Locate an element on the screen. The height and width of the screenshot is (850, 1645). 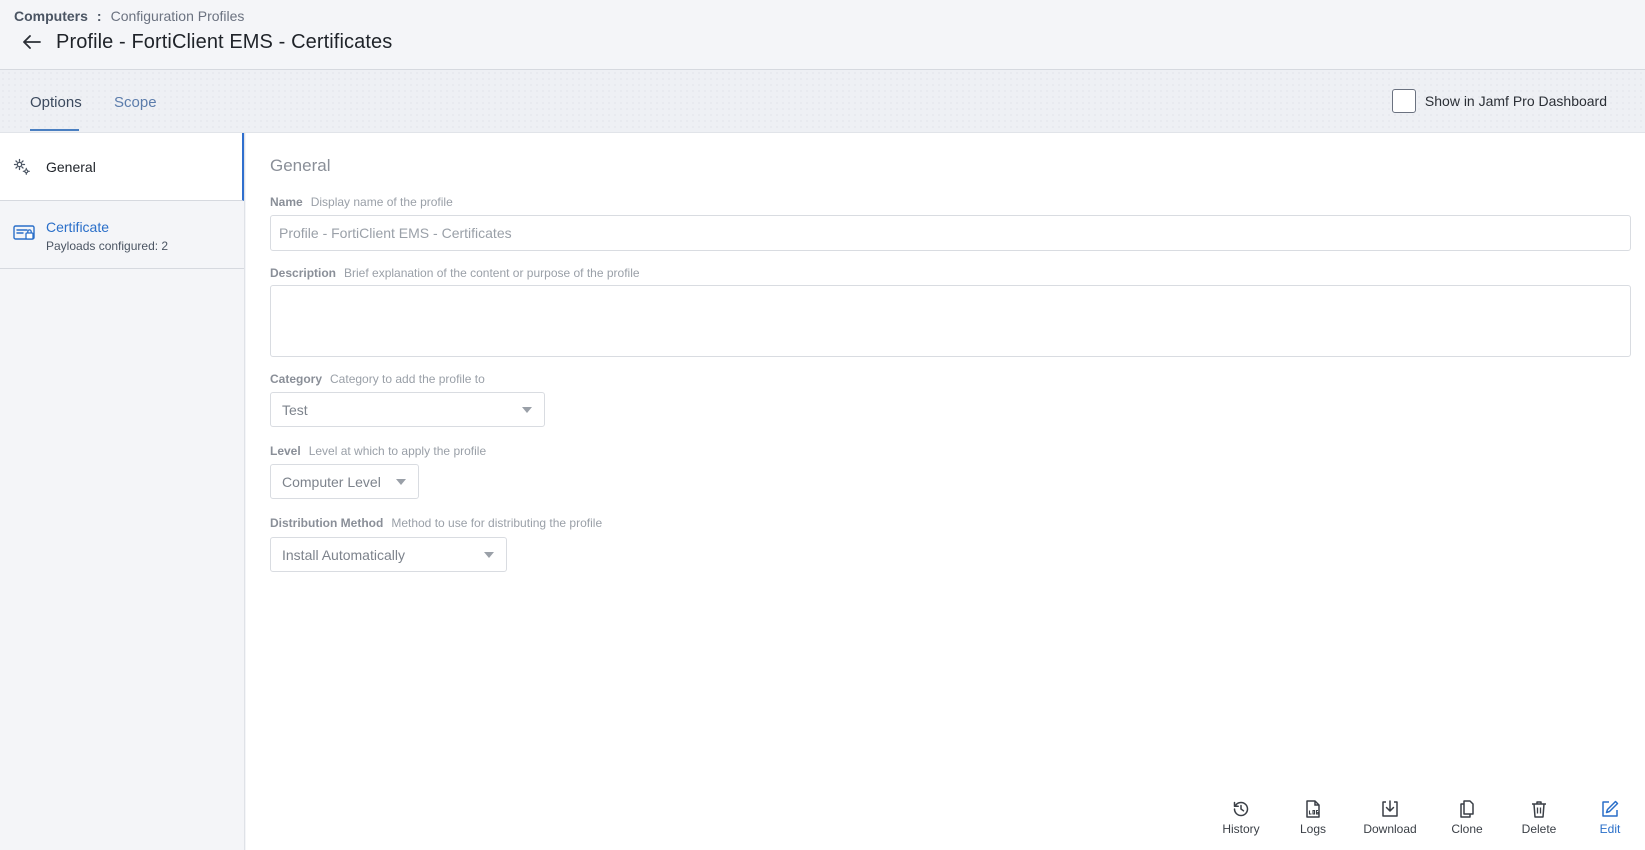
level-field-label: Level Level at which to apply the profile is located at coordinates (378, 451).